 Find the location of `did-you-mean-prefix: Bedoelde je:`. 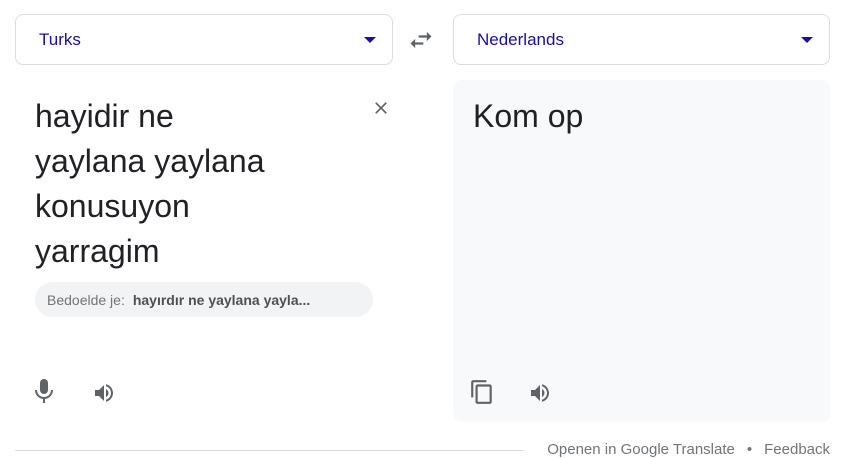

did-you-mean-prefix: Bedoelde je: is located at coordinates (86, 299).